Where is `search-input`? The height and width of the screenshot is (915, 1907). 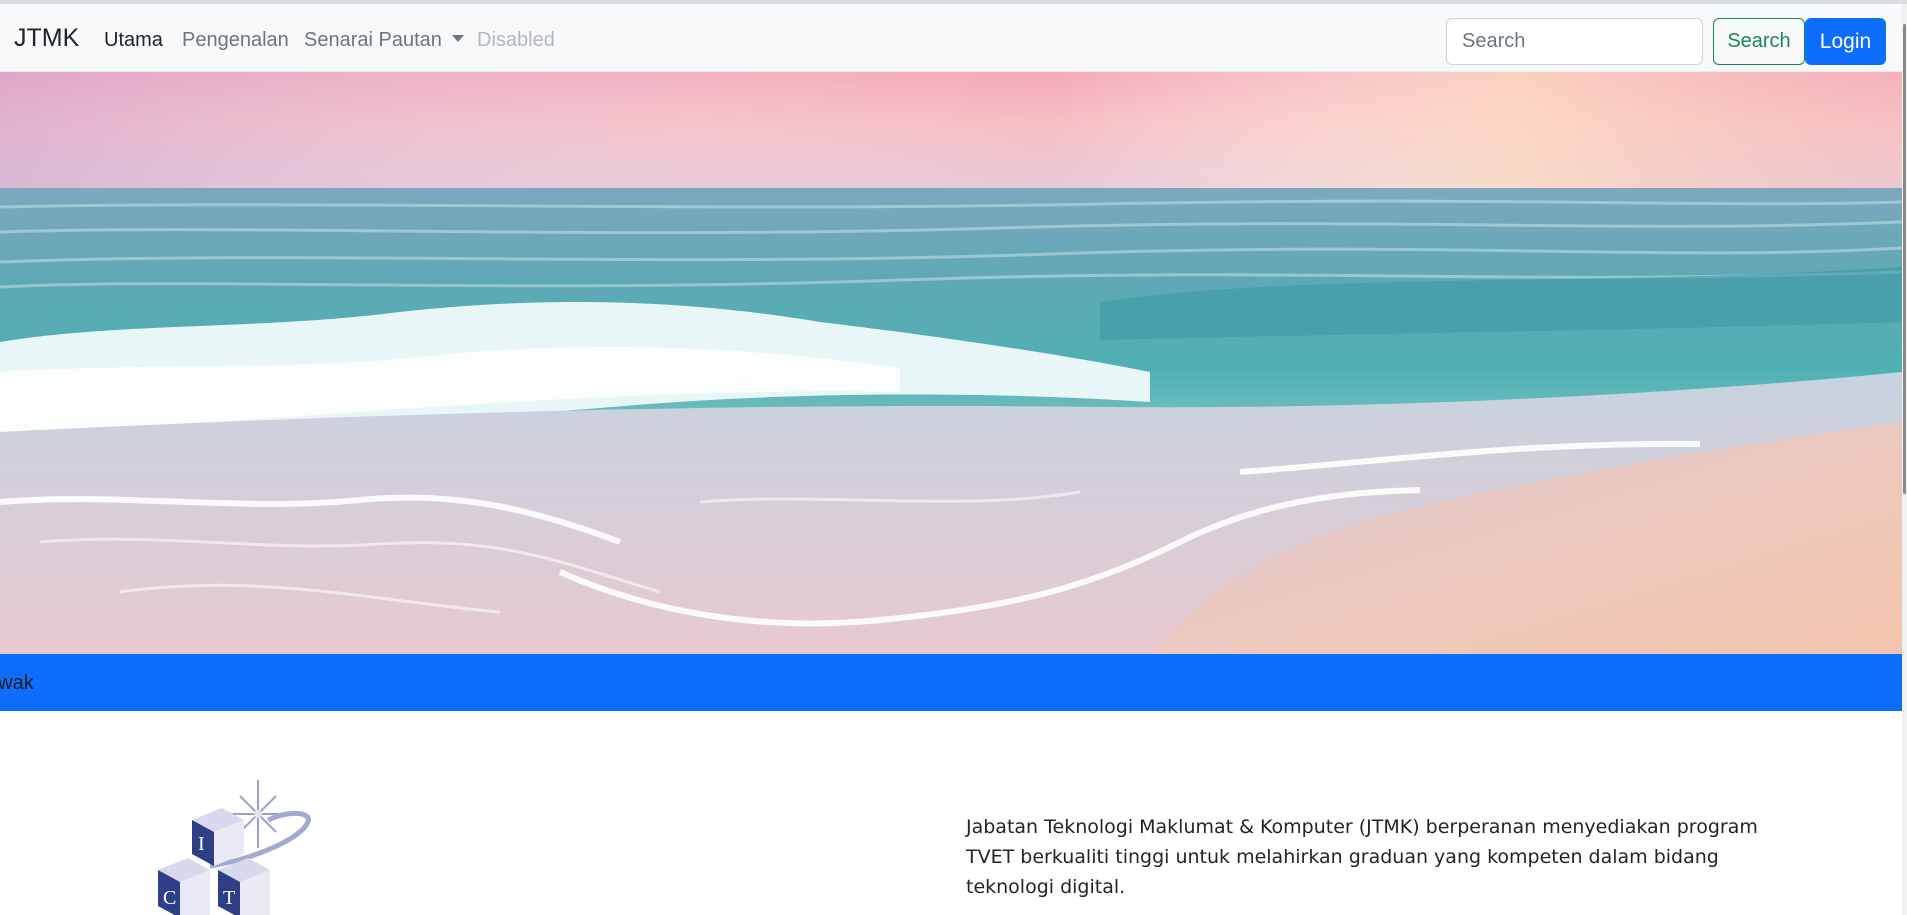
search-input is located at coordinates (1574, 41).